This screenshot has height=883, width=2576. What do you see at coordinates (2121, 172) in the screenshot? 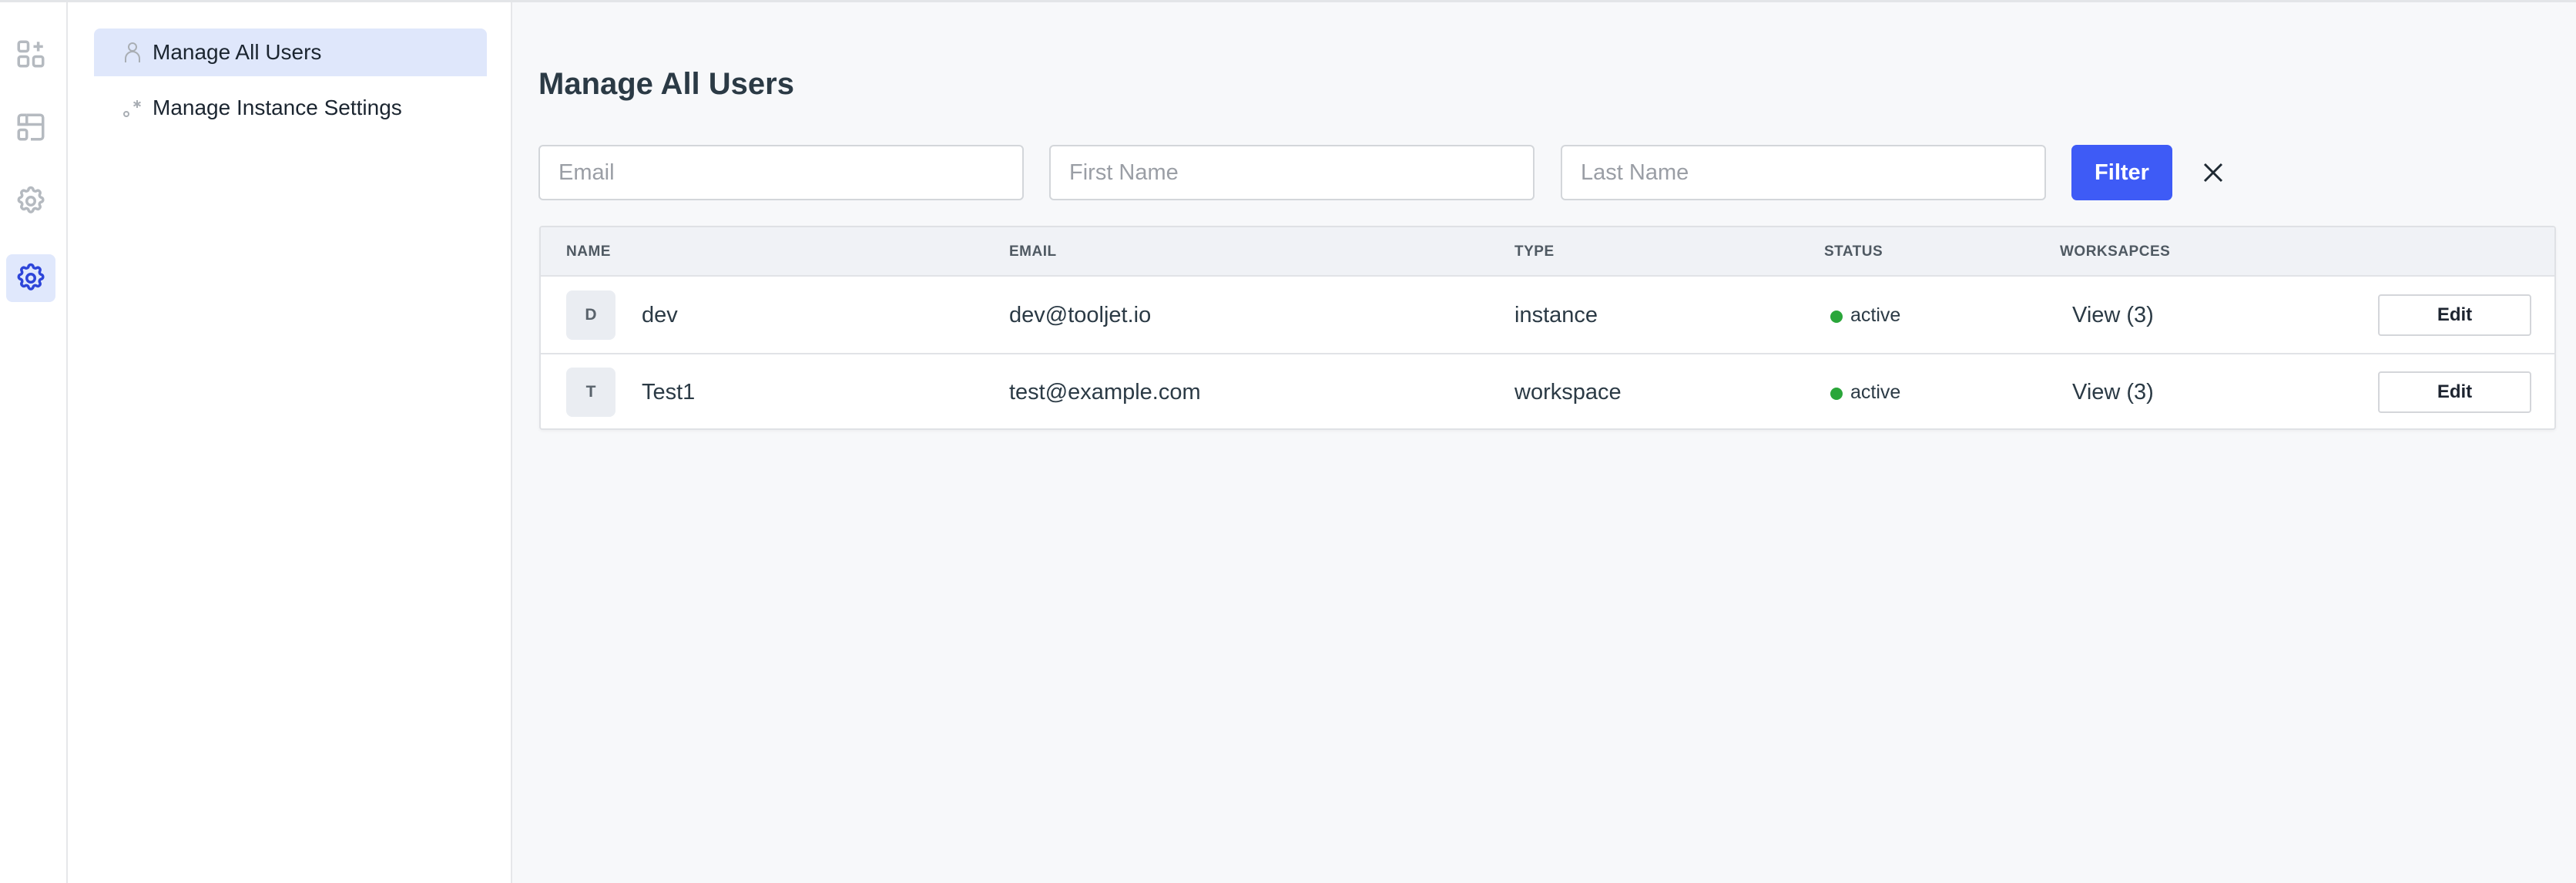
I see `filter-button: Filter` at bounding box center [2121, 172].